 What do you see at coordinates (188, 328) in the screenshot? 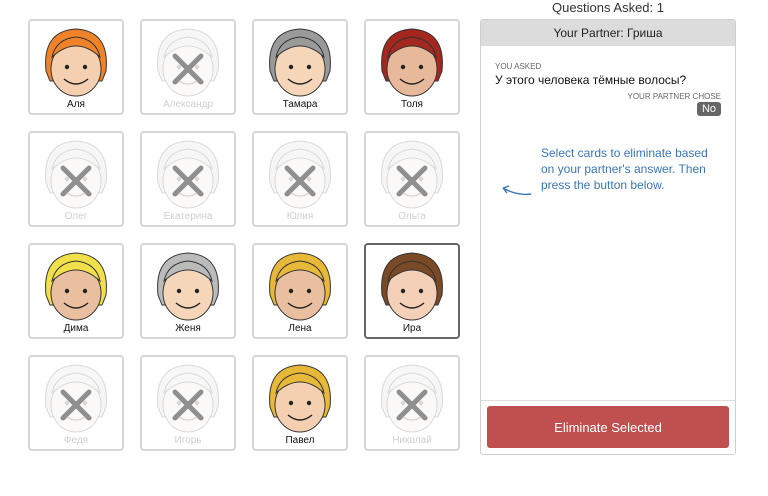
I see `character-name: Женя` at bounding box center [188, 328].